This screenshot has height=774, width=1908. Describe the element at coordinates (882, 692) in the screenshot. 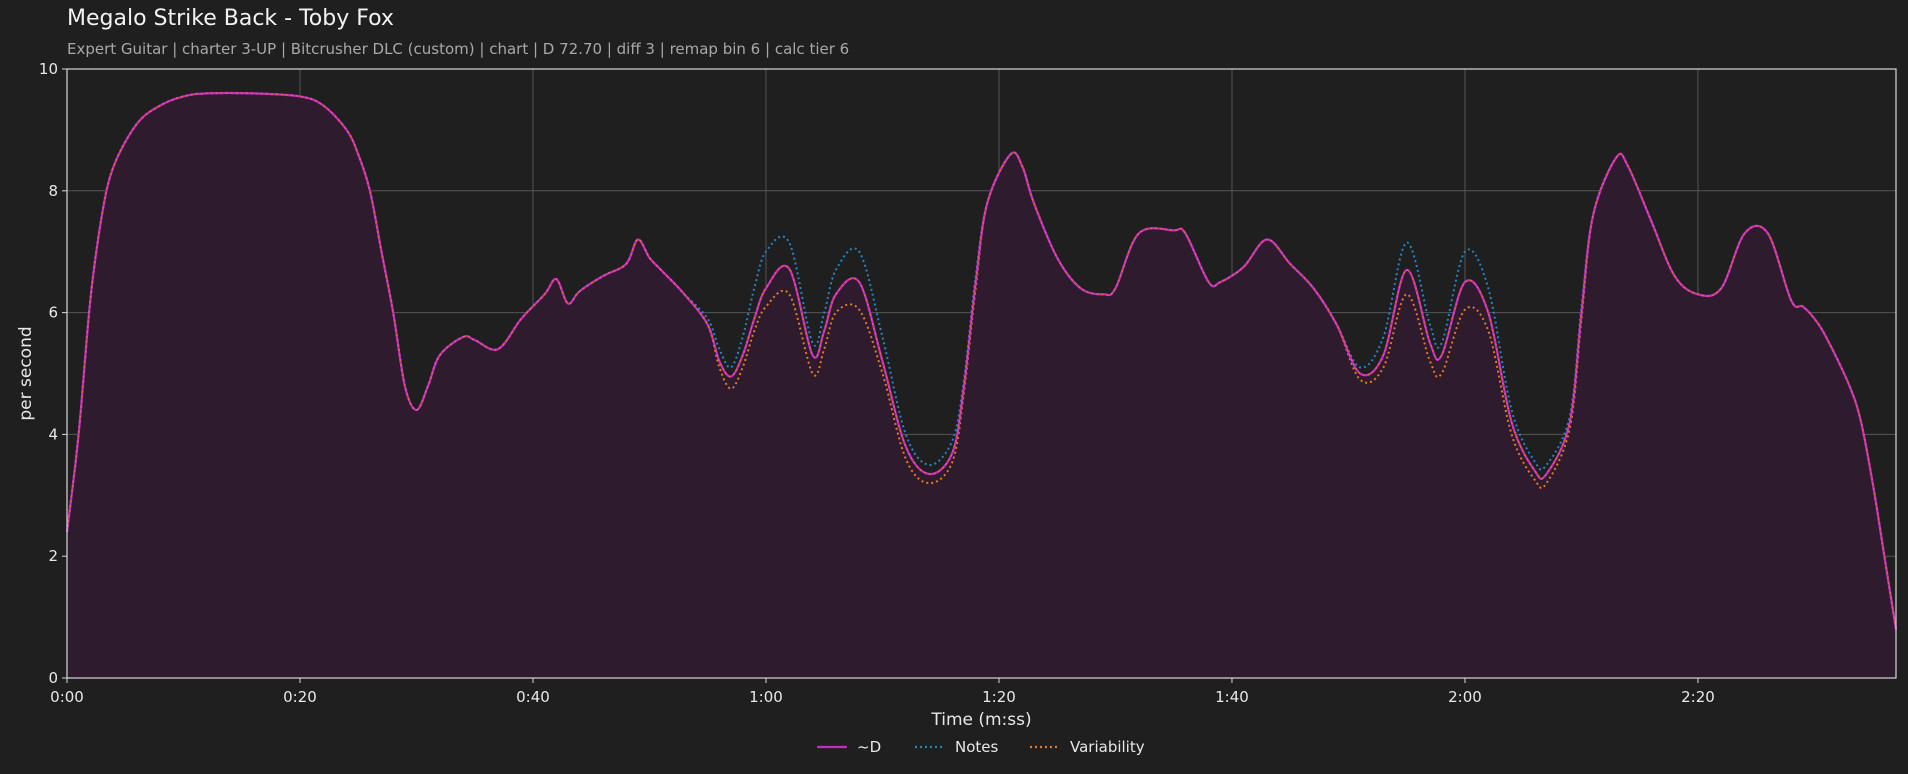

I see `x-axis-ticks: 0:00 0:20 0:40 1:00 1:20 1:40 2:00 2:20` at that location.